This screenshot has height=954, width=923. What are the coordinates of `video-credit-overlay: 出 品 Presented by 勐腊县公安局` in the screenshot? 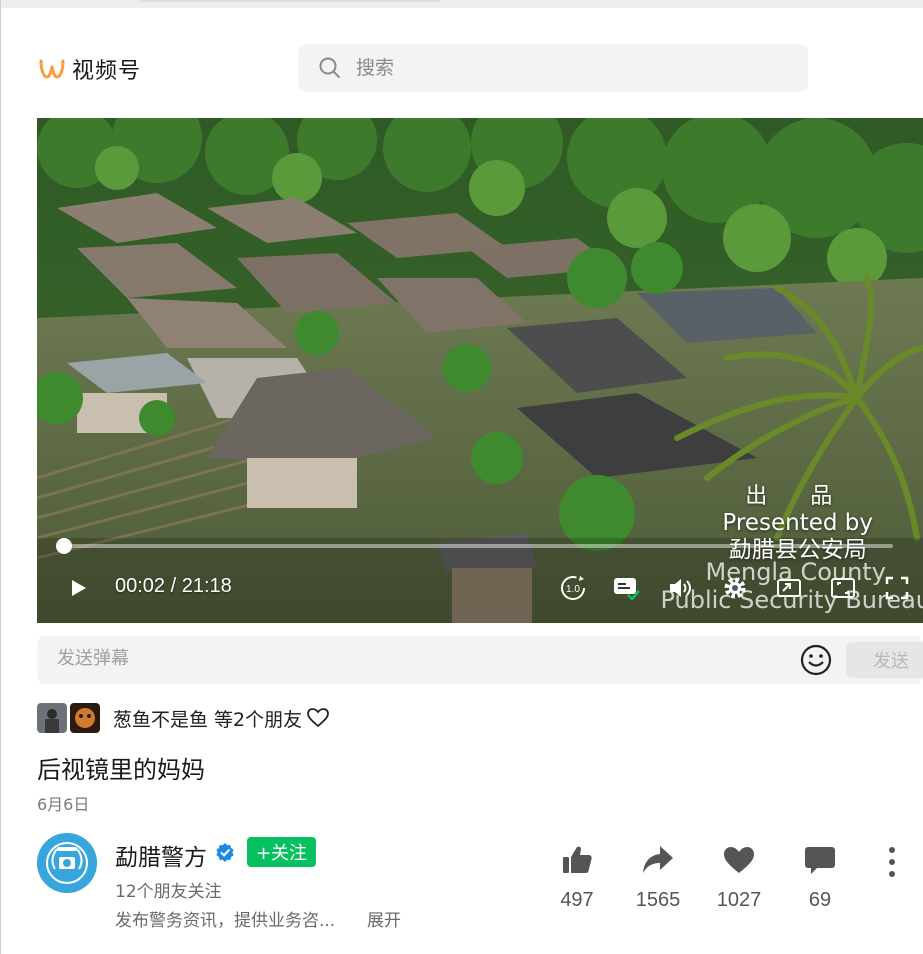 It's located at (797, 523).